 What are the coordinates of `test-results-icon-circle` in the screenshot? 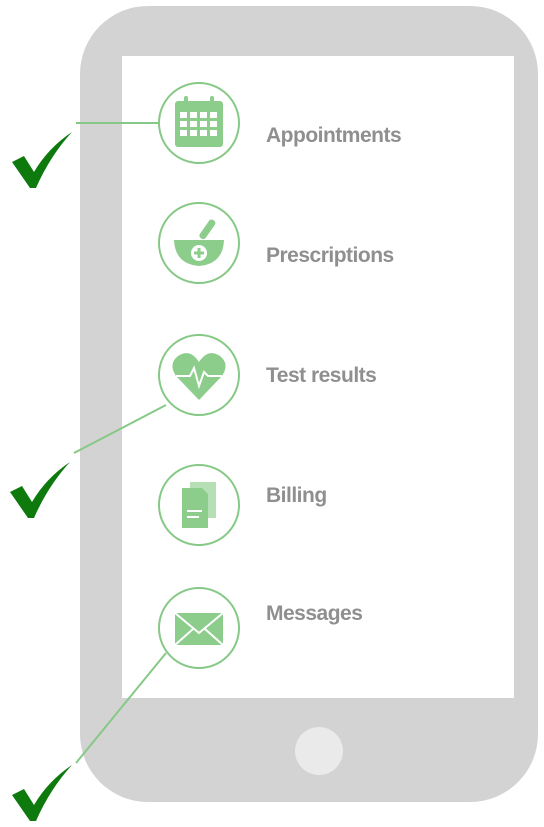 It's located at (199, 375).